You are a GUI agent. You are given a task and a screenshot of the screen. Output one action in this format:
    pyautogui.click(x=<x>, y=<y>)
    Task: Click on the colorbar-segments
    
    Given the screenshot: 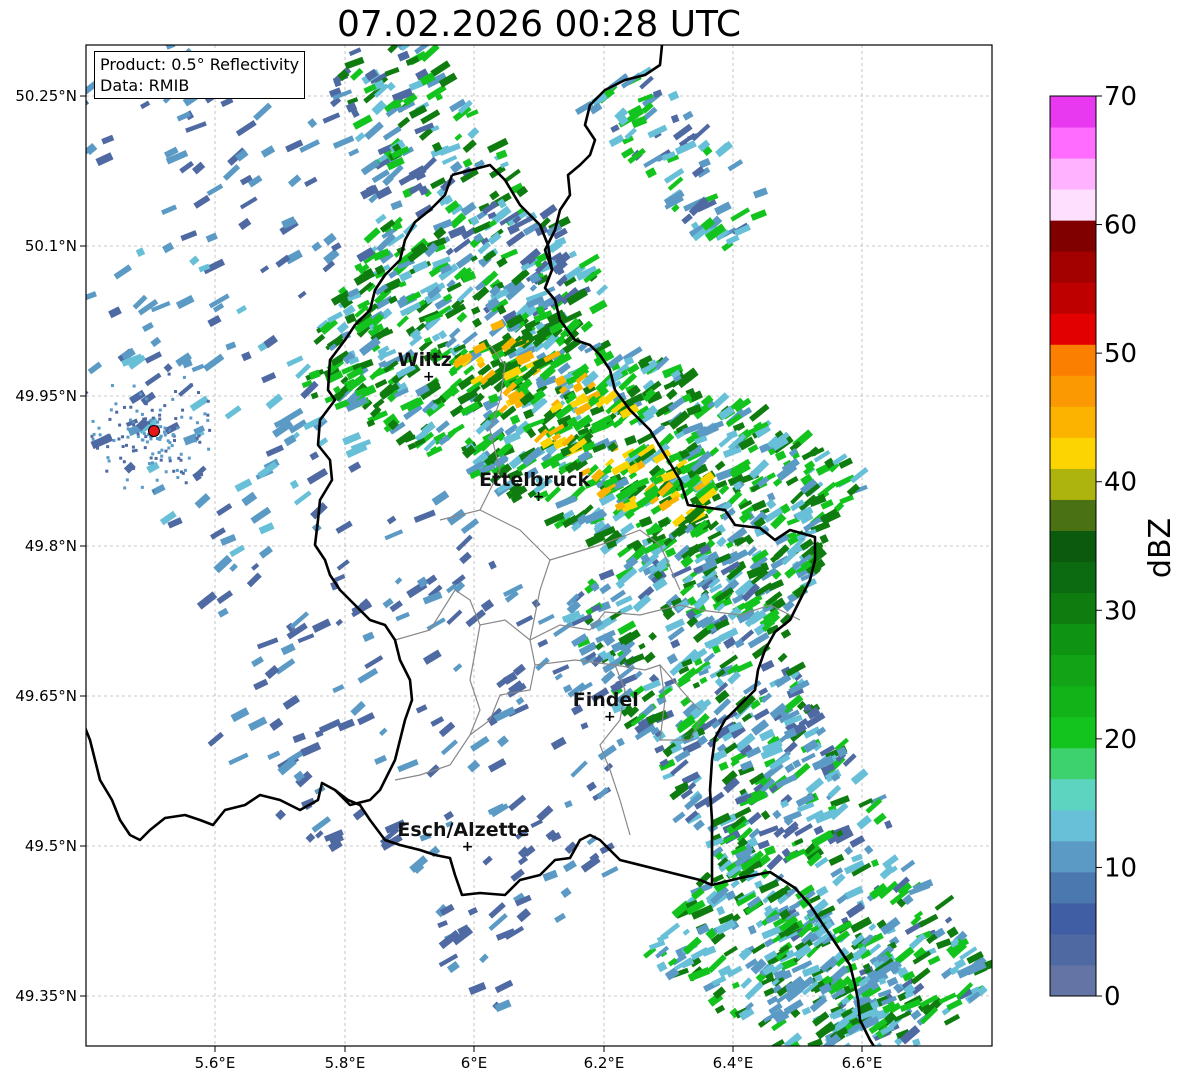 What is the action you would take?
    pyautogui.click(x=1073, y=546)
    